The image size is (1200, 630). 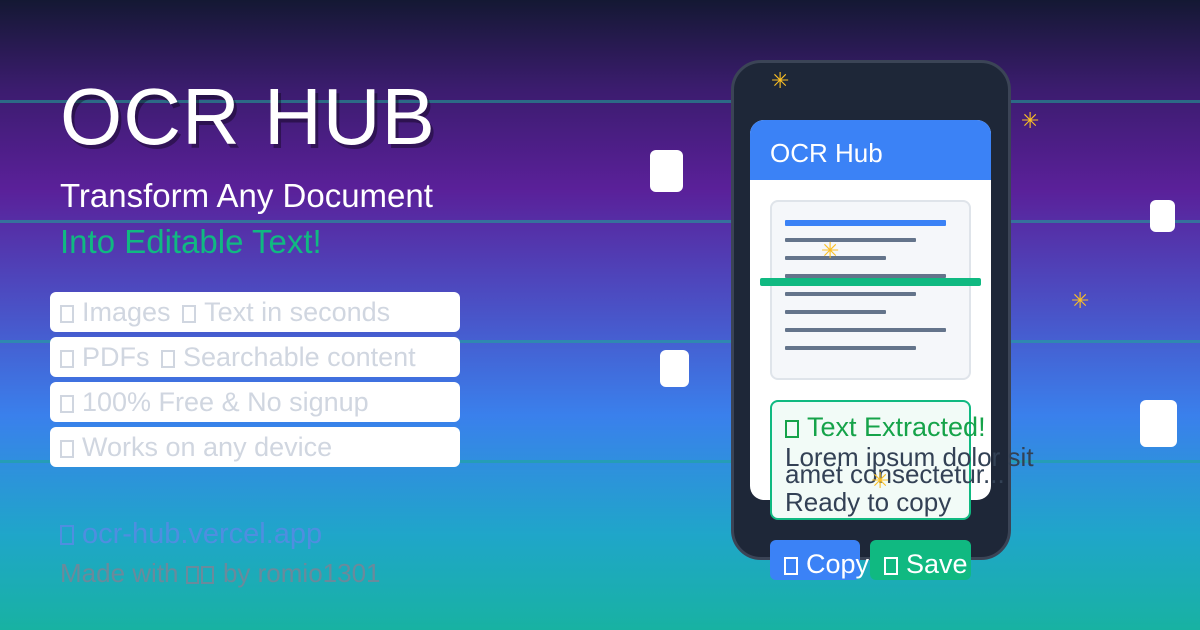 I want to click on made-by-credit: Made with by romio1301, so click(x=220, y=573).